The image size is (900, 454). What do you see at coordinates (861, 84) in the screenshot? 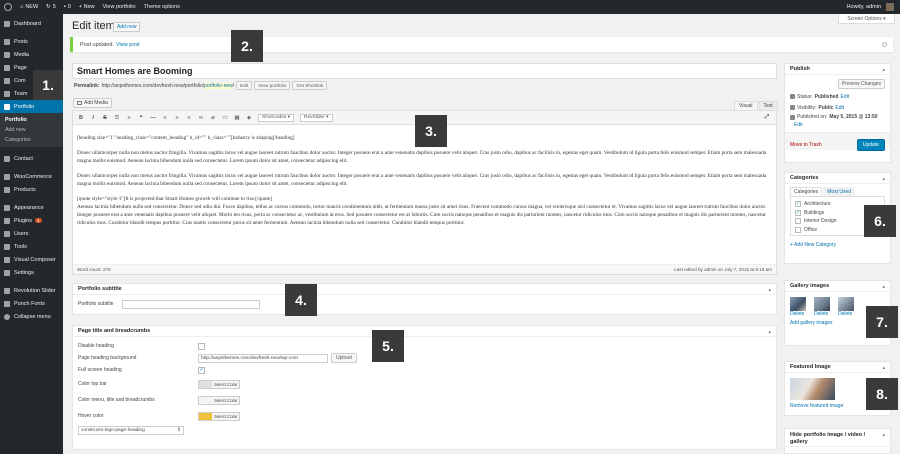
I see `preview-changes-button: Preview Changes` at bounding box center [861, 84].